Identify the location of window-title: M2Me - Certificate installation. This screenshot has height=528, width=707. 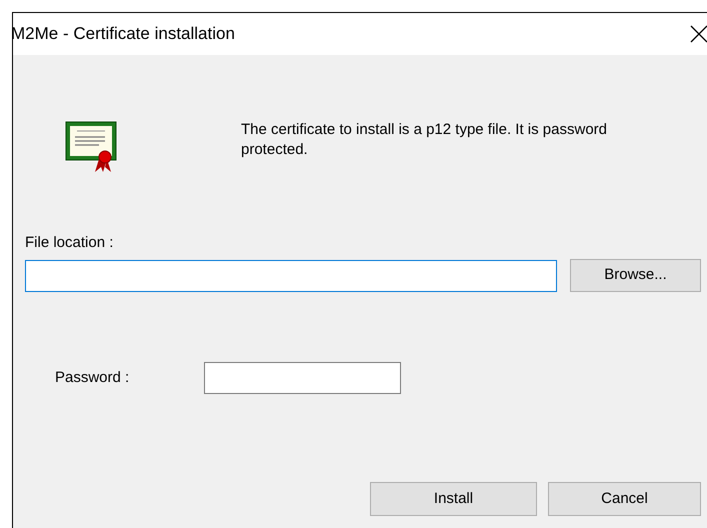
(123, 34).